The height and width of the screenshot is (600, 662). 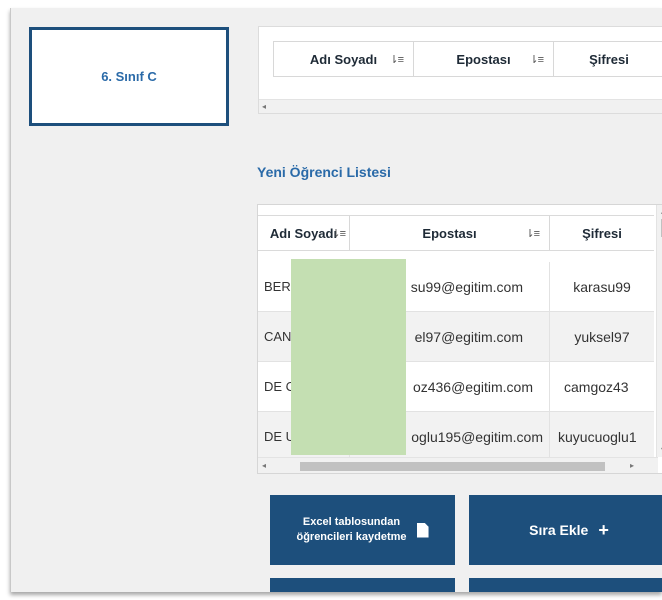 What do you see at coordinates (460, 106) in the screenshot?
I see `horizontal-scrollbar: ◂` at bounding box center [460, 106].